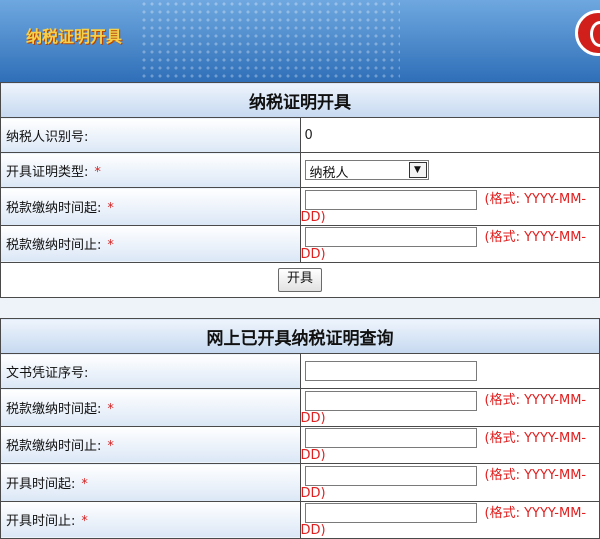  I want to click on taxpayer-id-label: 纳税人识别号:, so click(47, 137).